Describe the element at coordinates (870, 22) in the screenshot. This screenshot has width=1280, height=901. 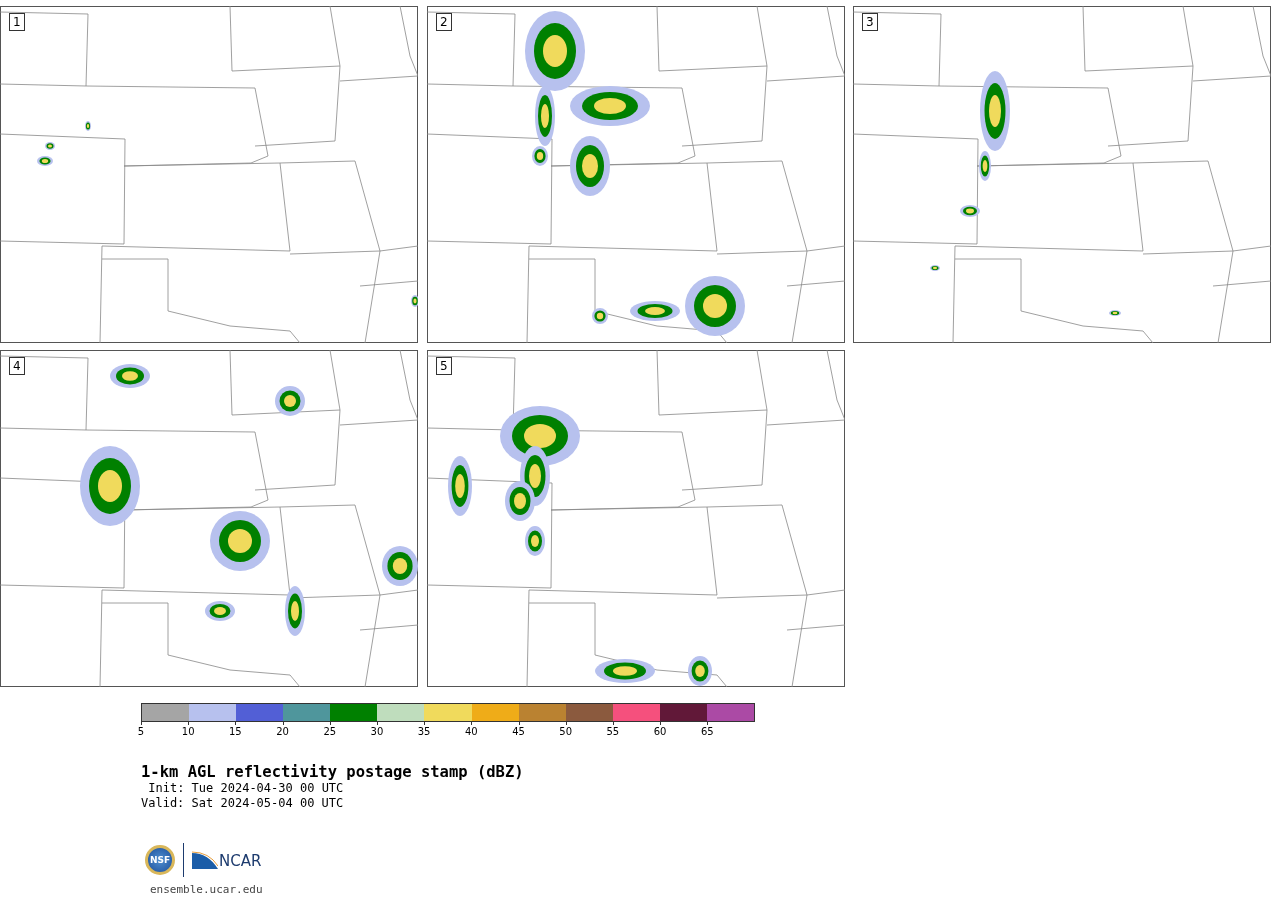
I see `panel-number: 3` at that location.